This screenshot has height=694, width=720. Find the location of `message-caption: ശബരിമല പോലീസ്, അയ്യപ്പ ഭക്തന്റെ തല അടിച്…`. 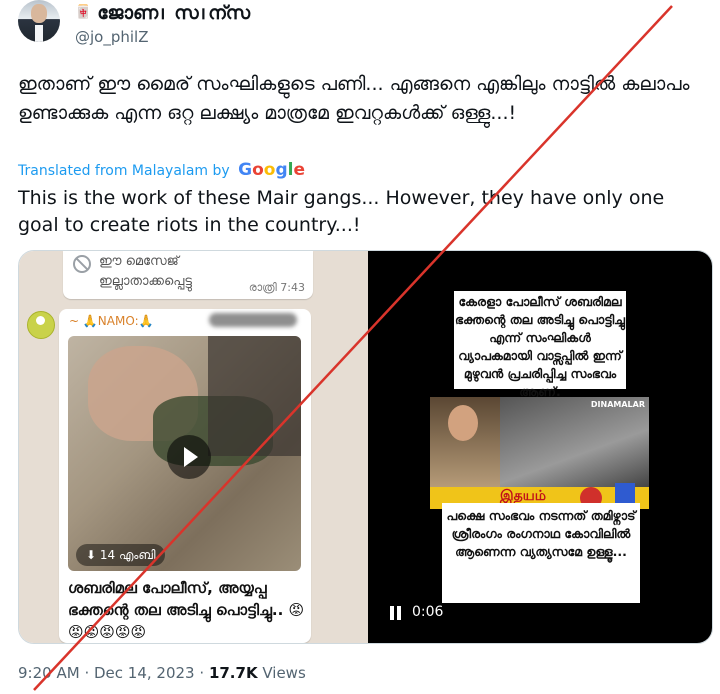

message-caption: ശബരിമല പോലീസ്, അയ്യപ്പ ഭക്തന്റെ തല അടിച്… is located at coordinates (186, 610).